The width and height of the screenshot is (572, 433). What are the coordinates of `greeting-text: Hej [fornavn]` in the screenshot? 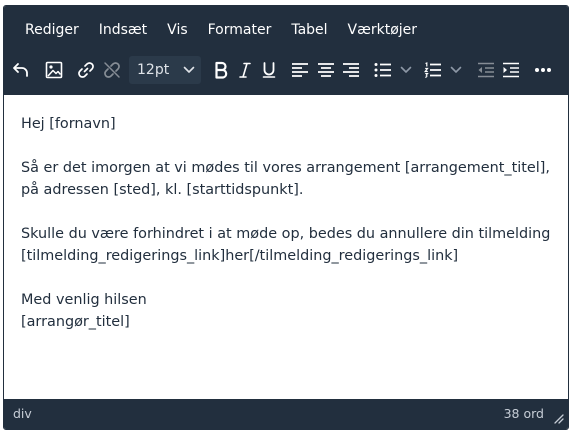 It's located at (68, 124).